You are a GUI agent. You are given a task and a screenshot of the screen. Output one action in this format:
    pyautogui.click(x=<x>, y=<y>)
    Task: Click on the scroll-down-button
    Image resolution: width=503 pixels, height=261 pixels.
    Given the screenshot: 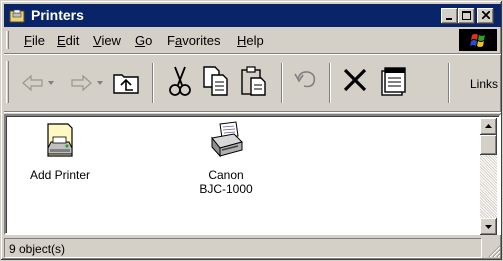 What is the action you would take?
    pyautogui.click(x=488, y=226)
    